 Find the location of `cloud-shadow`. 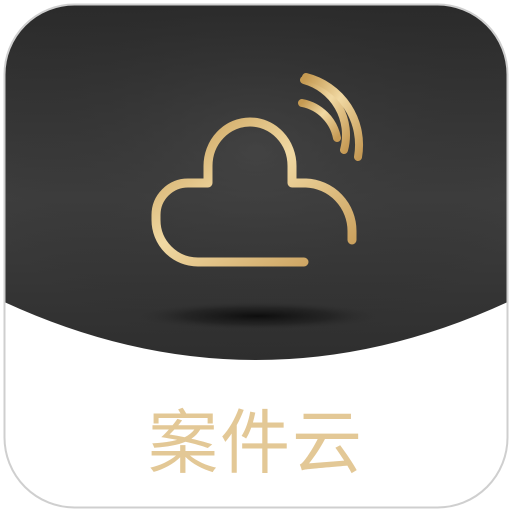

cloud-shadow is located at coordinates (258, 316).